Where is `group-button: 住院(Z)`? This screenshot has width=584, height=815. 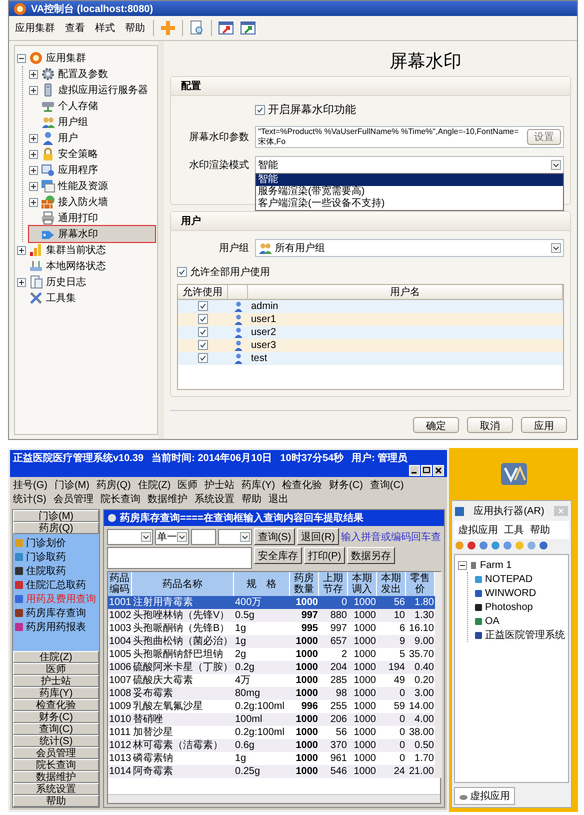
group-button: 住院(Z) is located at coordinates (56, 657).